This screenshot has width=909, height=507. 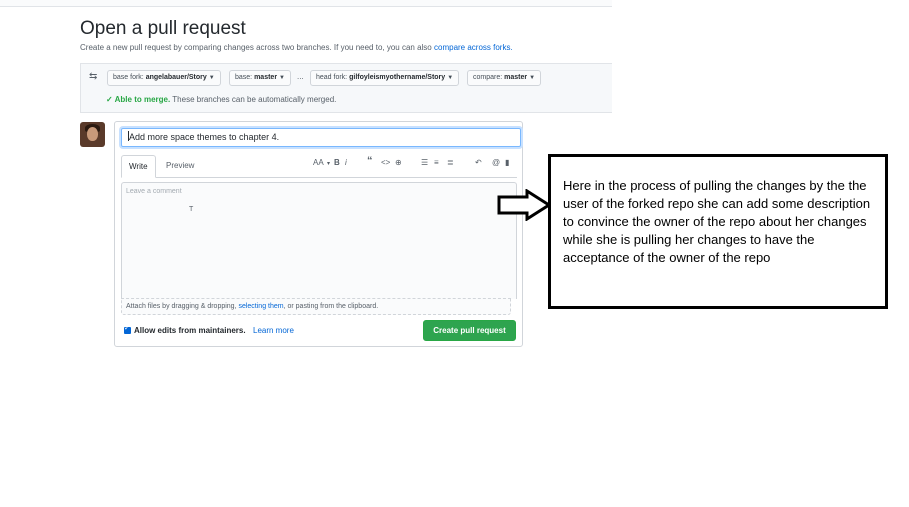 I want to click on task-list-icon: ≣, so click(x=450, y=162).